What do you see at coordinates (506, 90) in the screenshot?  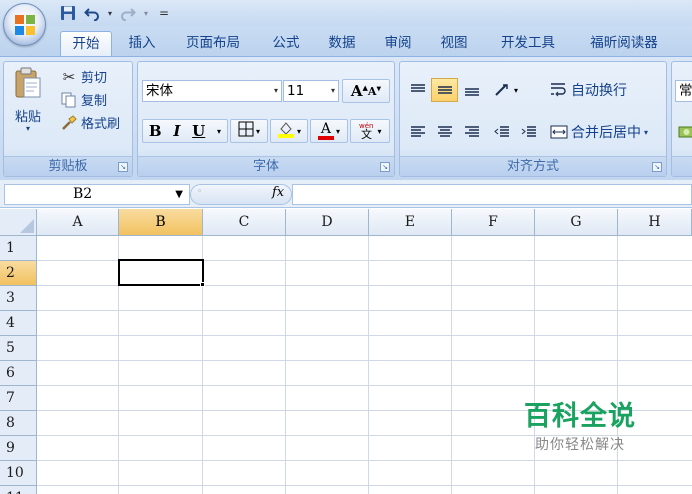 I see `orientation-button: ▾` at bounding box center [506, 90].